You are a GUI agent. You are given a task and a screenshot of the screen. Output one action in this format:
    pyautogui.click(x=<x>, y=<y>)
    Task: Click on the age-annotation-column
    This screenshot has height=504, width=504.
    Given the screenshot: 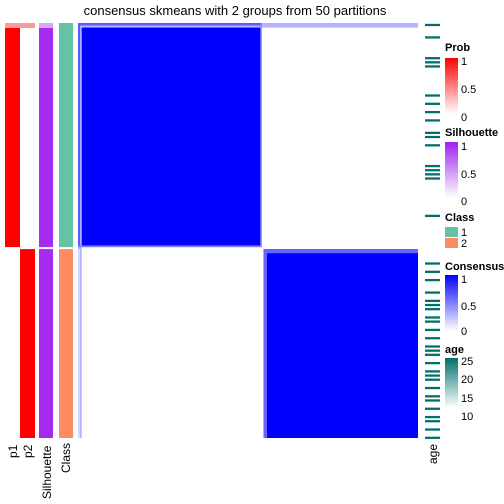 What is the action you would take?
    pyautogui.click(x=432, y=231)
    